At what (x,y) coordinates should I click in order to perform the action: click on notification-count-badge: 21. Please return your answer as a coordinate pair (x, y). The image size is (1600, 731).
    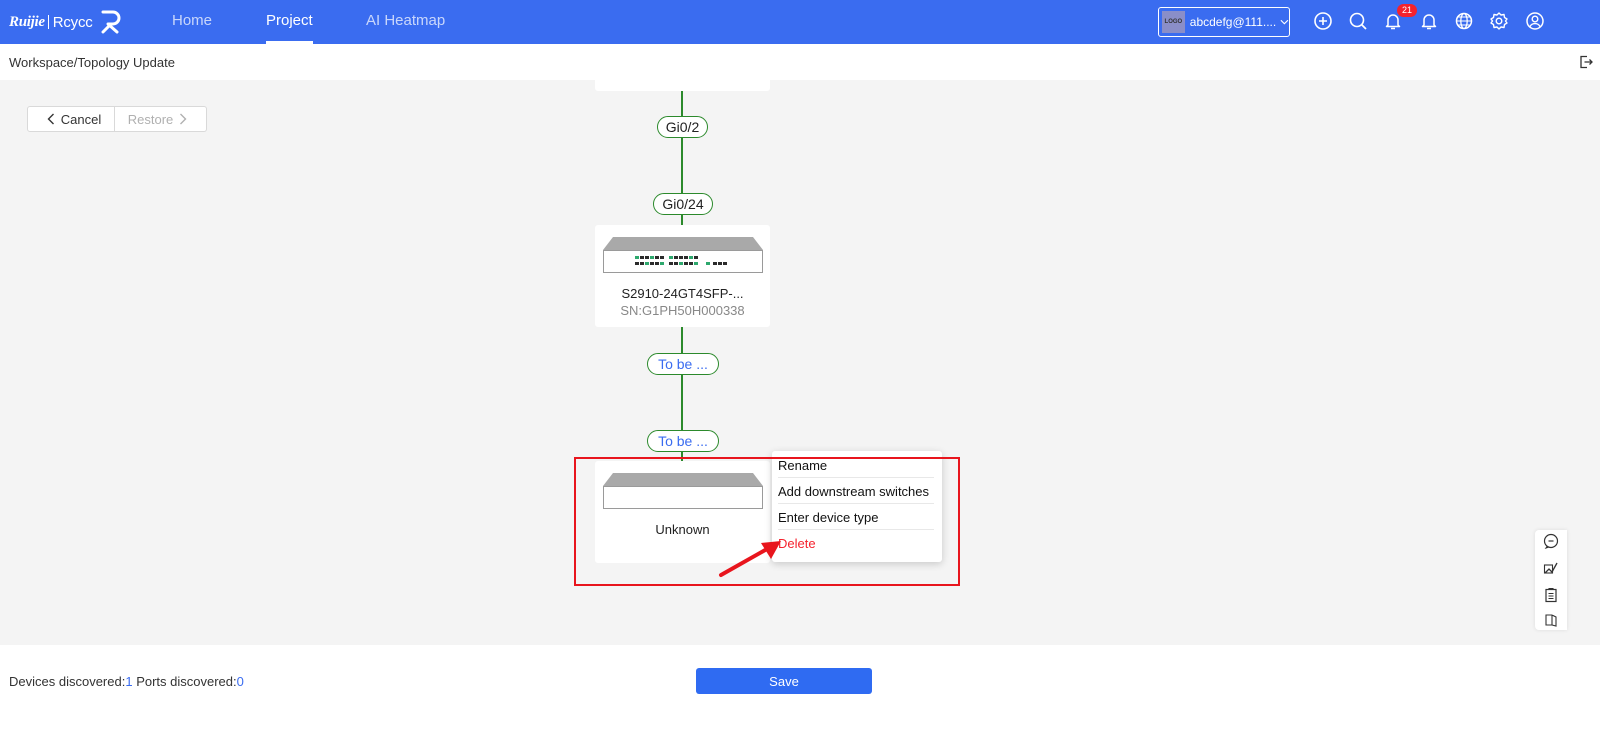
    Looking at the image, I should click on (1407, 10).